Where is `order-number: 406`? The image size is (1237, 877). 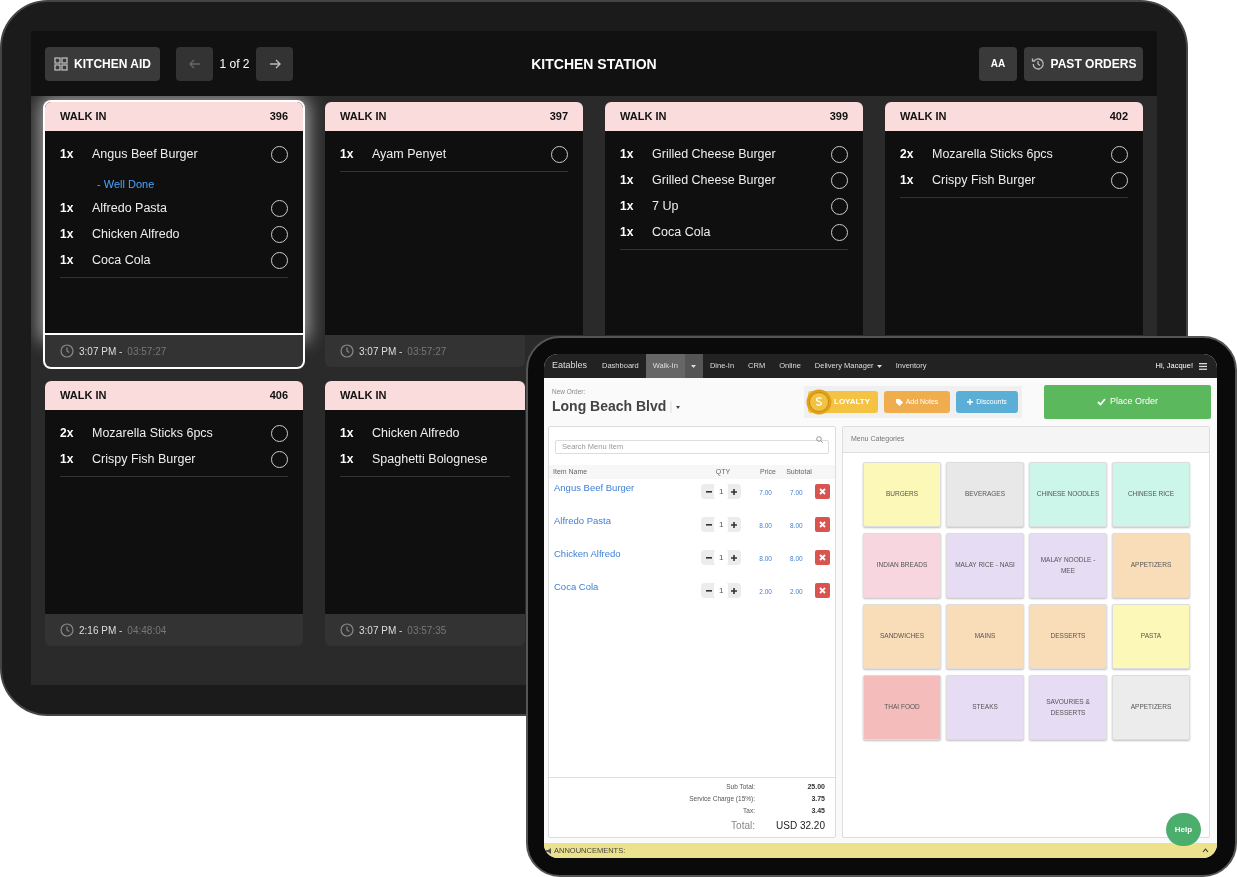 order-number: 406 is located at coordinates (278, 396).